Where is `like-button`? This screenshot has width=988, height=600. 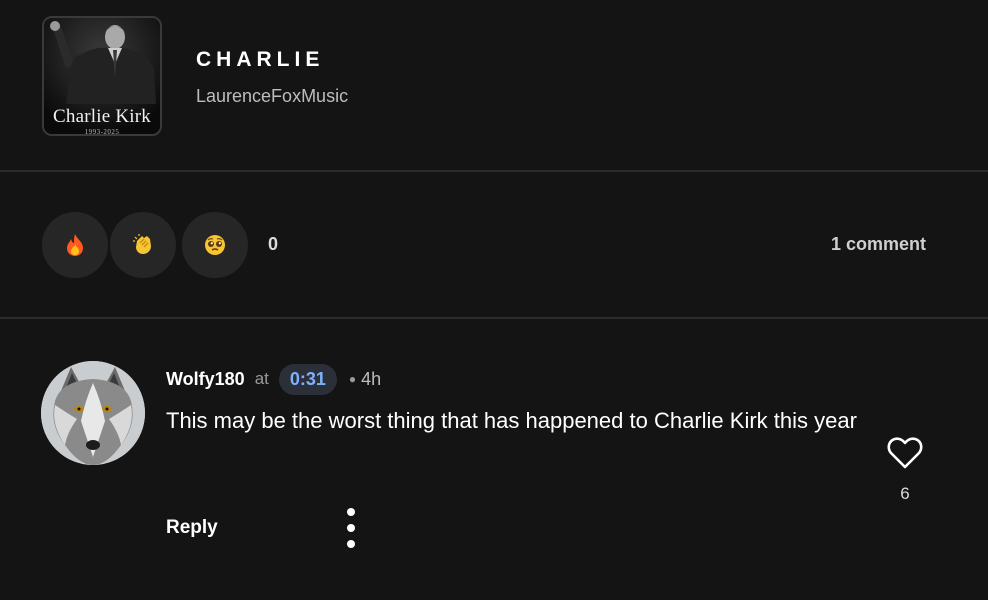
like-button is located at coordinates (905, 453).